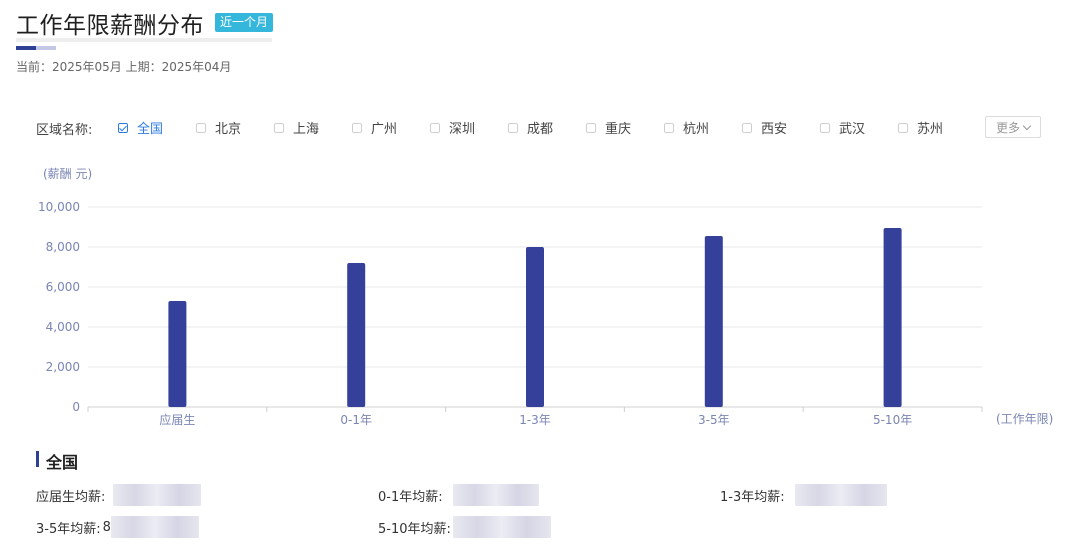 The image size is (1087, 558). Describe the element at coordinates (68, 529) in the screenshot. I see `avg-salary-label: 3-5年均薪:` at that location.